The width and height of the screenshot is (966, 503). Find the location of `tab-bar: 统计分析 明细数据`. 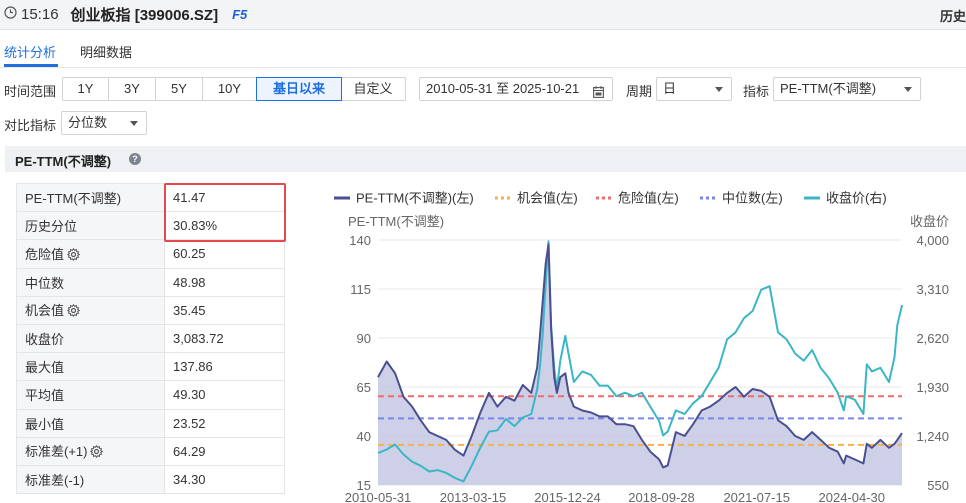

tab-bar: 统计分析 明细数据 is located at coordinates (483, 49).